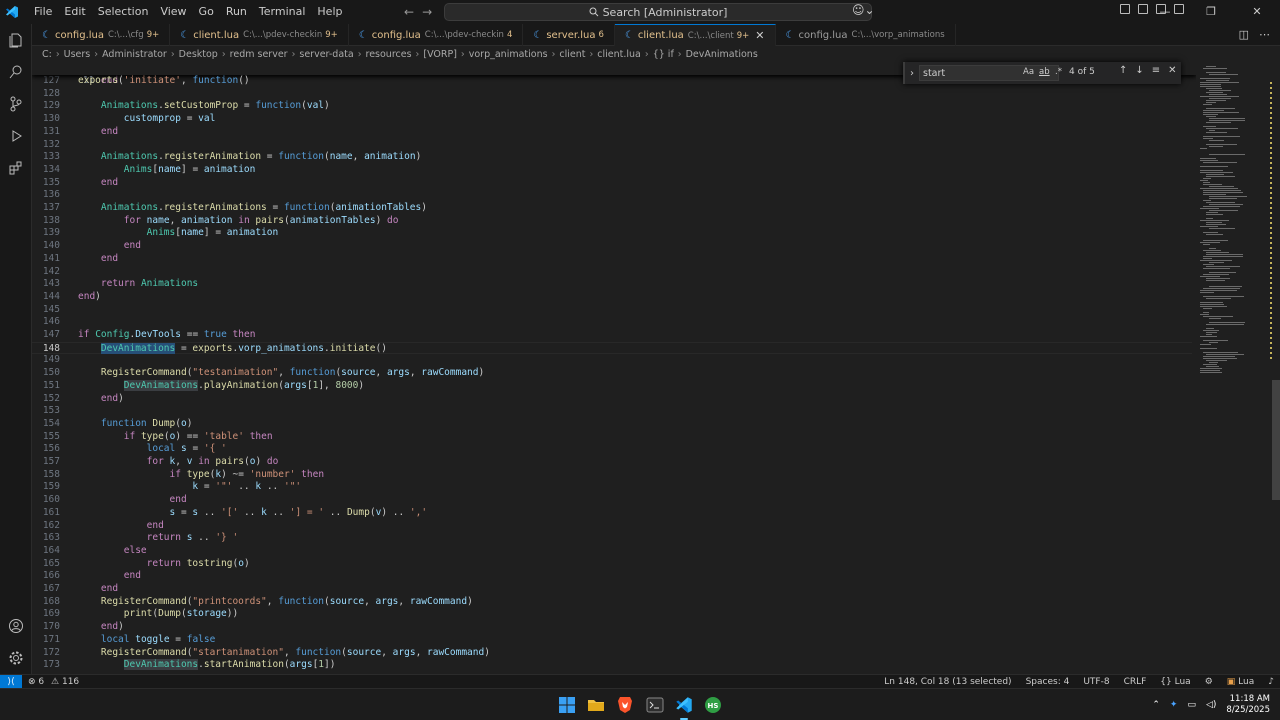  Describe the element at coordinates (173, 12) in the screenshot. I see `menu-view: View` at that location.